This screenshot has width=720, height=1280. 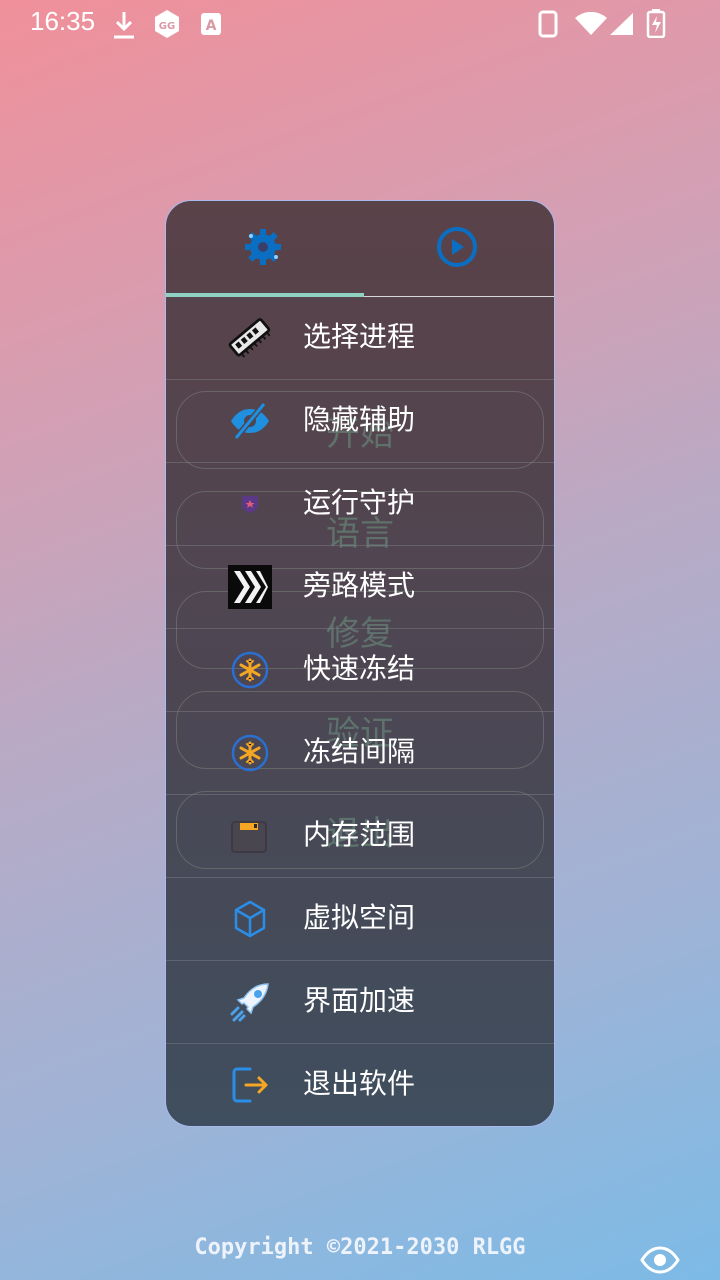 What do you see at coordinates (360, 24) in the screenshot?
I see `status-bar: 16:35 GG A` at bounding box center [360, 24].